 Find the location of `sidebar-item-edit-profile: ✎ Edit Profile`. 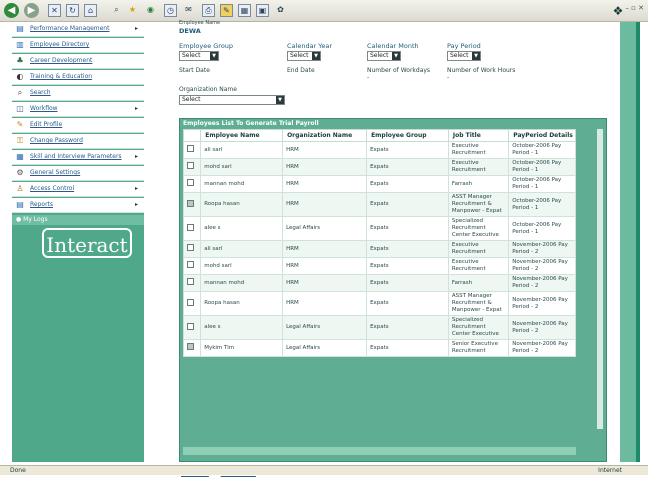

sidebar-item-edit-profile: ✎ Edit Profile is located at coordinates (78, 125).